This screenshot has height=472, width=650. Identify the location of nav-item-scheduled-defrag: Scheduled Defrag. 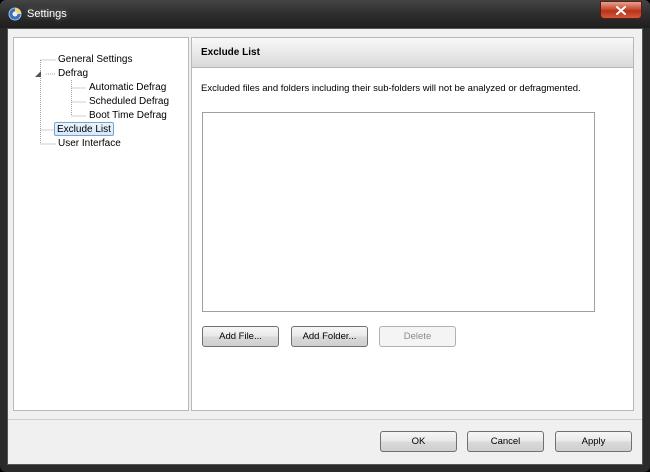
(129, 102).